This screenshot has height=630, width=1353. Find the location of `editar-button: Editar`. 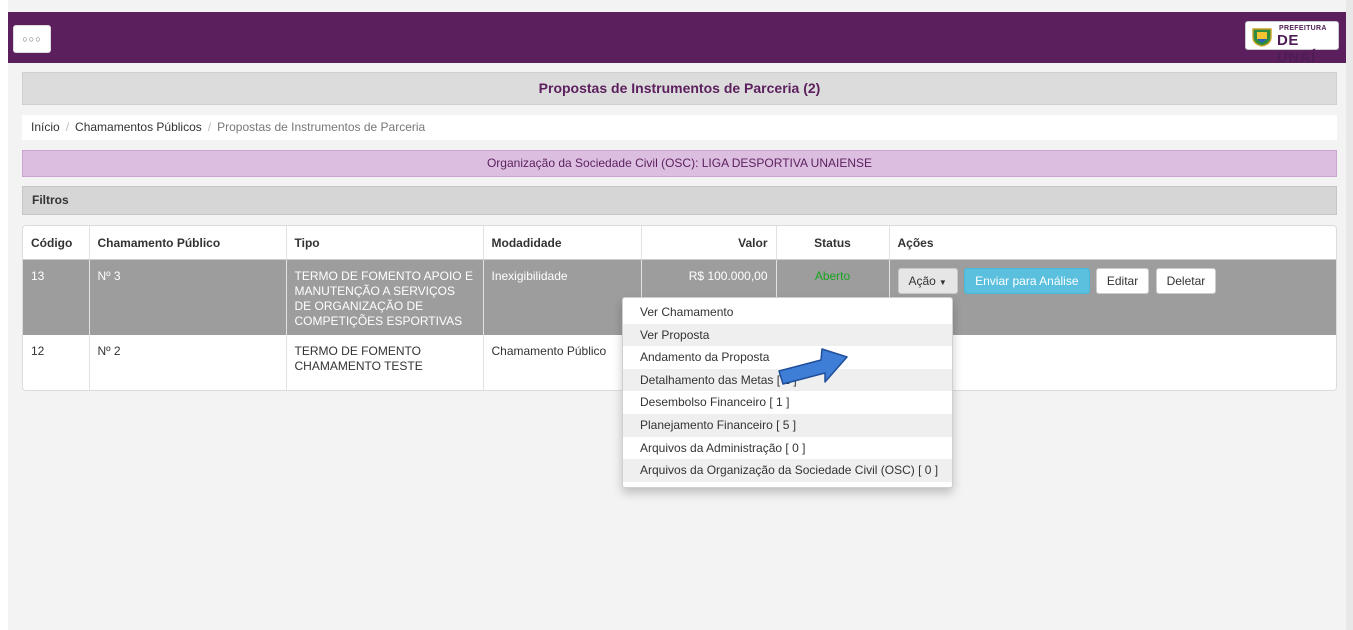

editar-button: Editar is located at coordinates (1122, 280).